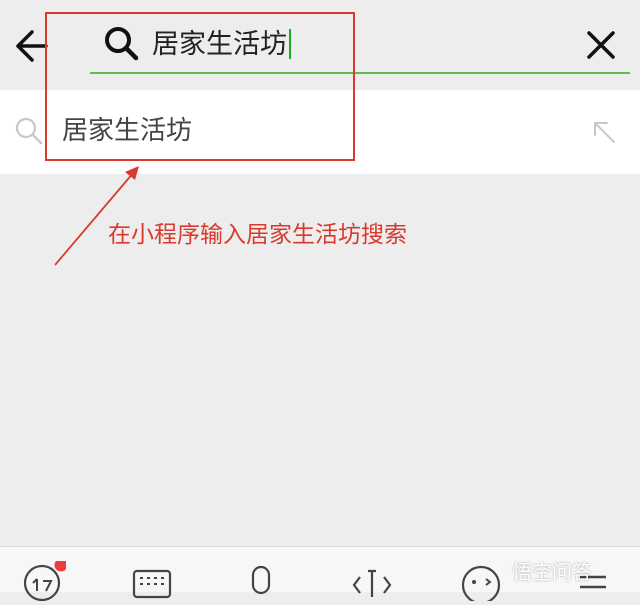  I want to click on annotation-text: 在小程序输入居家生活坊搜索, so click(257, 235).